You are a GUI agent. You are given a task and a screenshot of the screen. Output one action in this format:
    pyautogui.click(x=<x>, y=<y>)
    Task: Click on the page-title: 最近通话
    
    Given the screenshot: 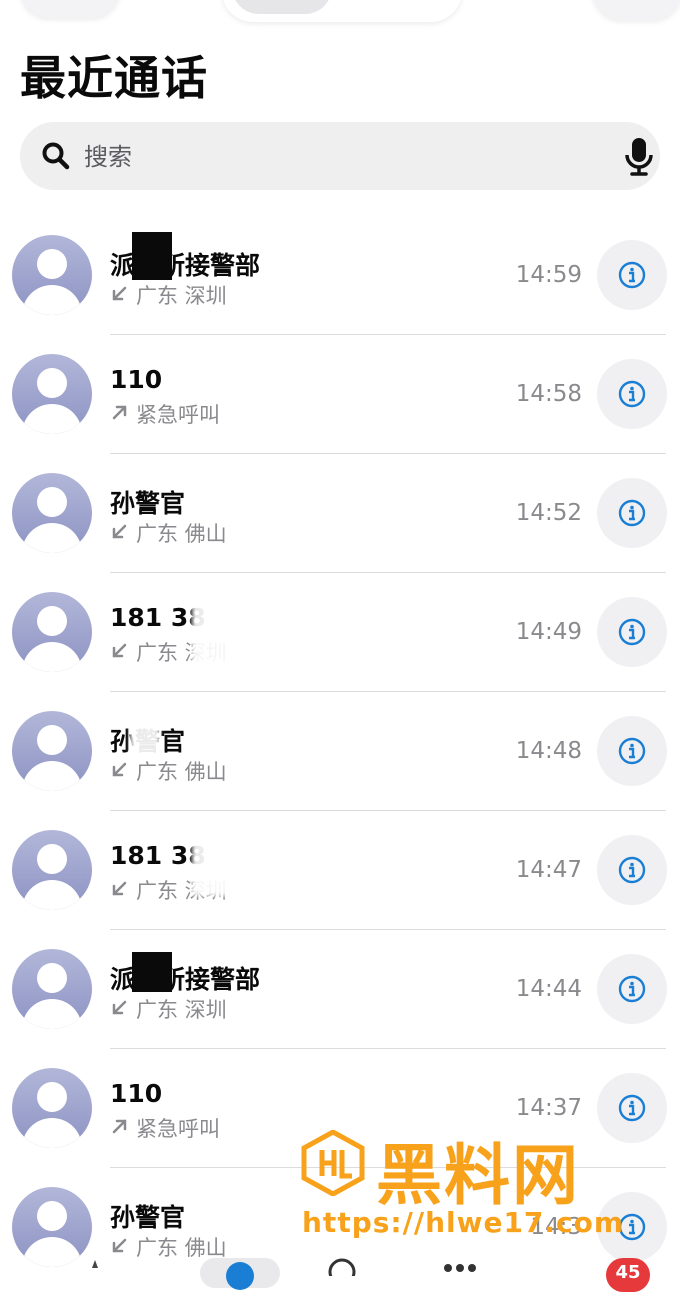 What is the action you would take?
    pyautogui.click(x=114, y=78)
    